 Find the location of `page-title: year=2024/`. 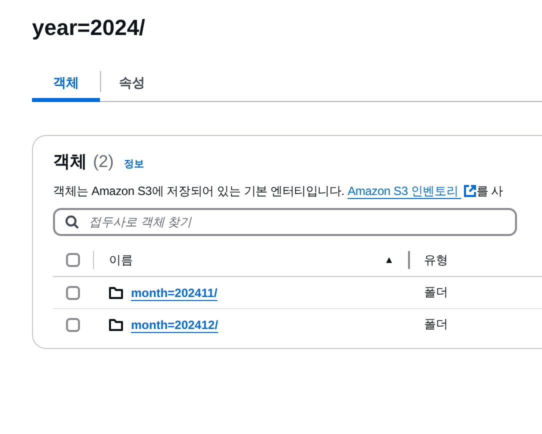

page-title: year=2024/ is located at coordinates (89, 28).